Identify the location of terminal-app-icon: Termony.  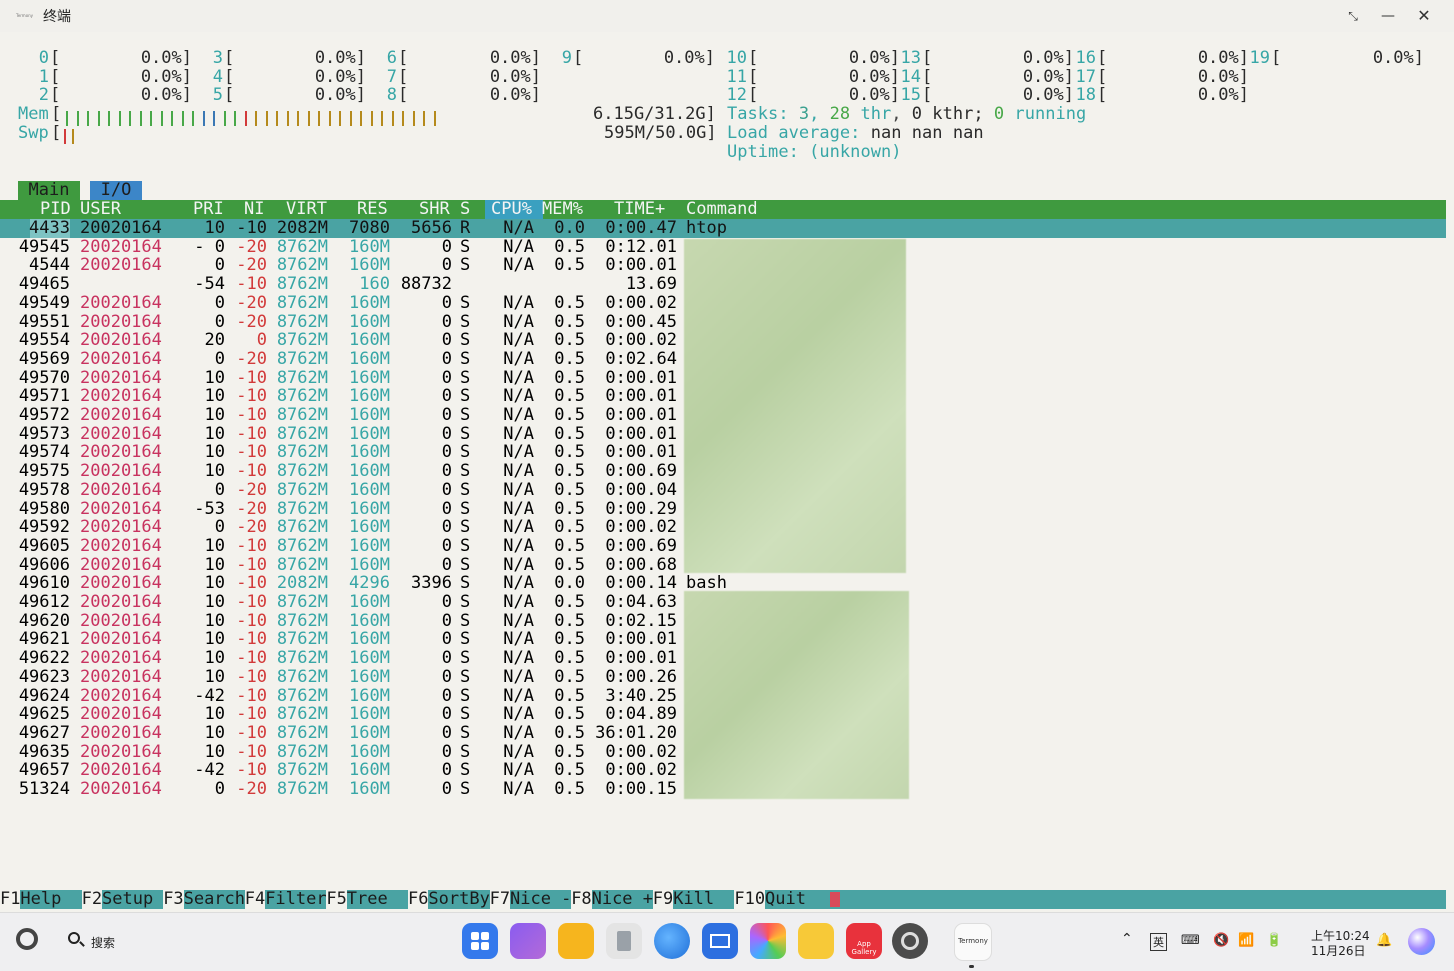
(25, 15).